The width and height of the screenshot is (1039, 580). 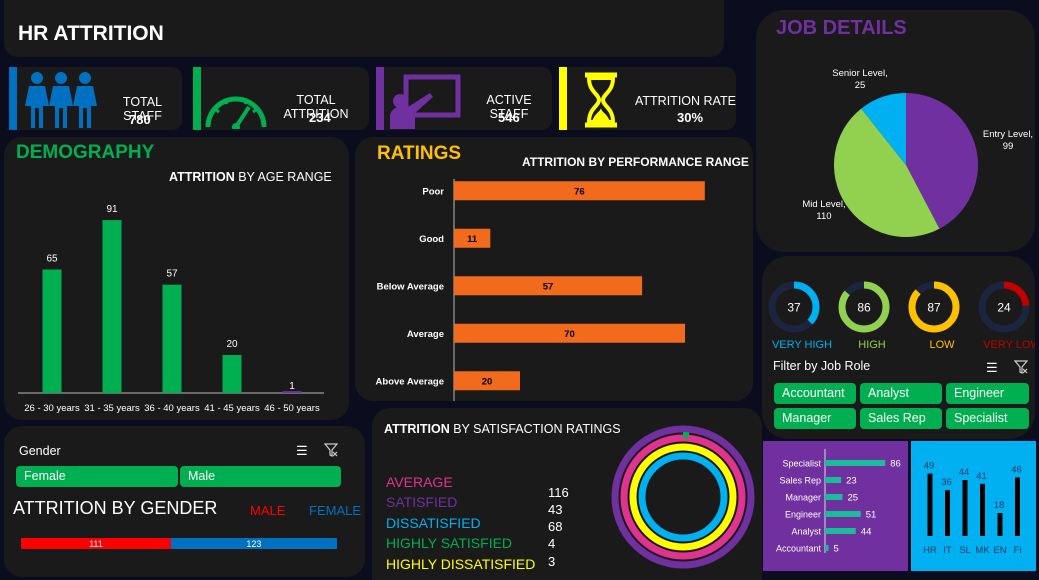 I want to click on data-label: 65, so click(x=52, y=259).